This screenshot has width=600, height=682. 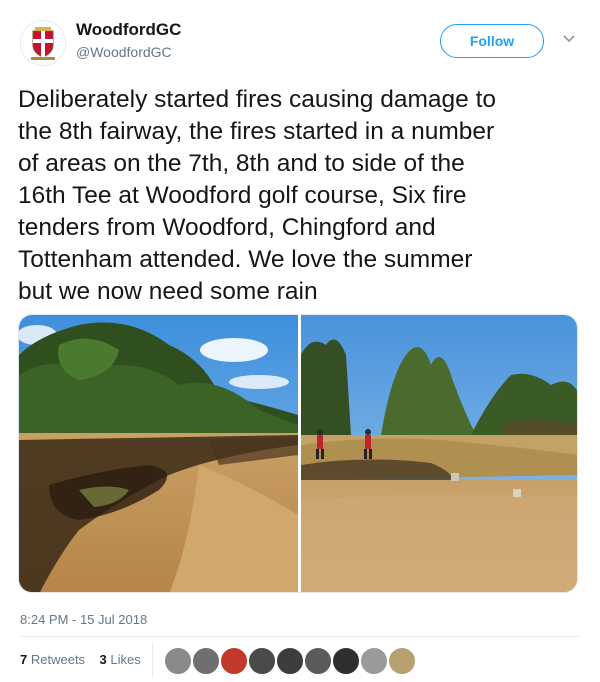 I want to click on divider, so click(x=300, y=636).